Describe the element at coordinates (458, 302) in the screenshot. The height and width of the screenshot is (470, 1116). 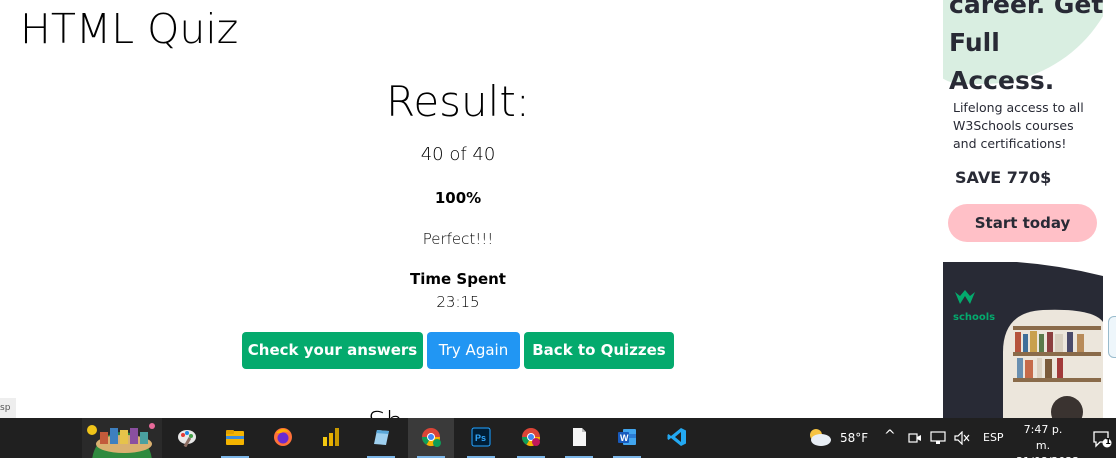
I see `time-spent-value: 23:15` at that location.